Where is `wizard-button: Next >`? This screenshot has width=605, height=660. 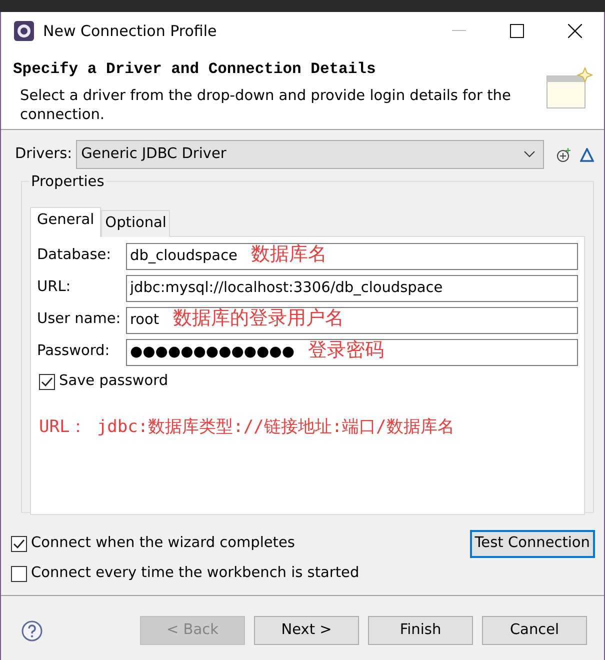
wizard-button: Next > is located at coordinates (306, 630).